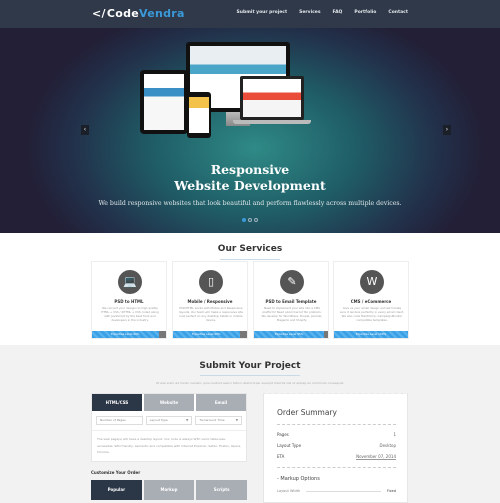  I want to click on row-label: Pages, so click(283, 434).